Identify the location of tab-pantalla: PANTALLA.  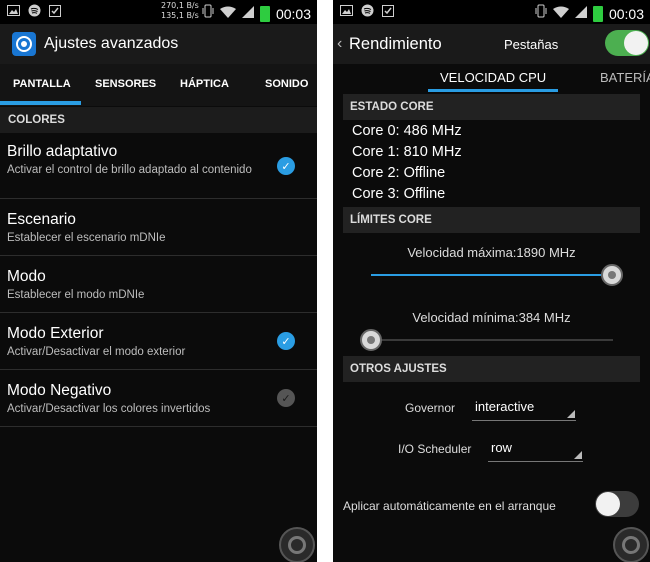
(42, 84).